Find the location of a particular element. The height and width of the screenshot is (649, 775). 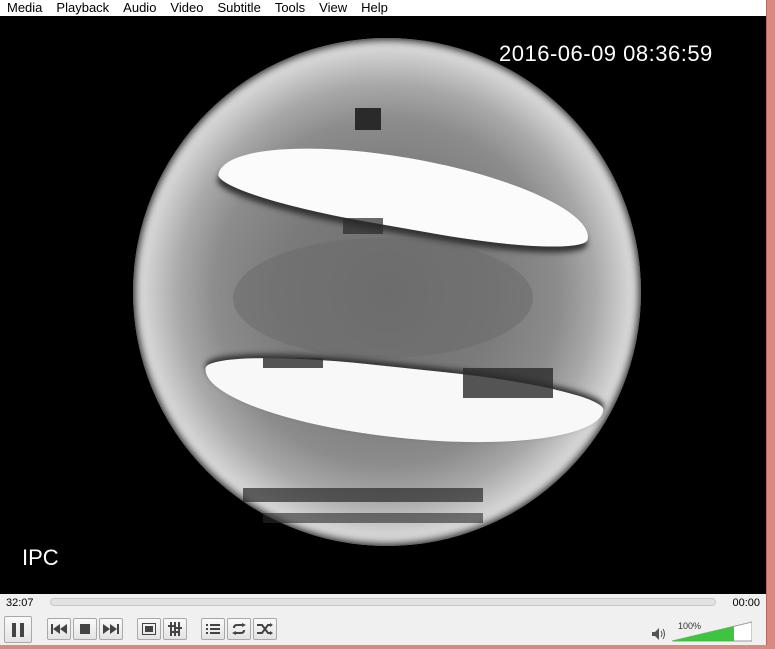

timeline-row: 32:07 00:00 is located at coordinates (383, 604).